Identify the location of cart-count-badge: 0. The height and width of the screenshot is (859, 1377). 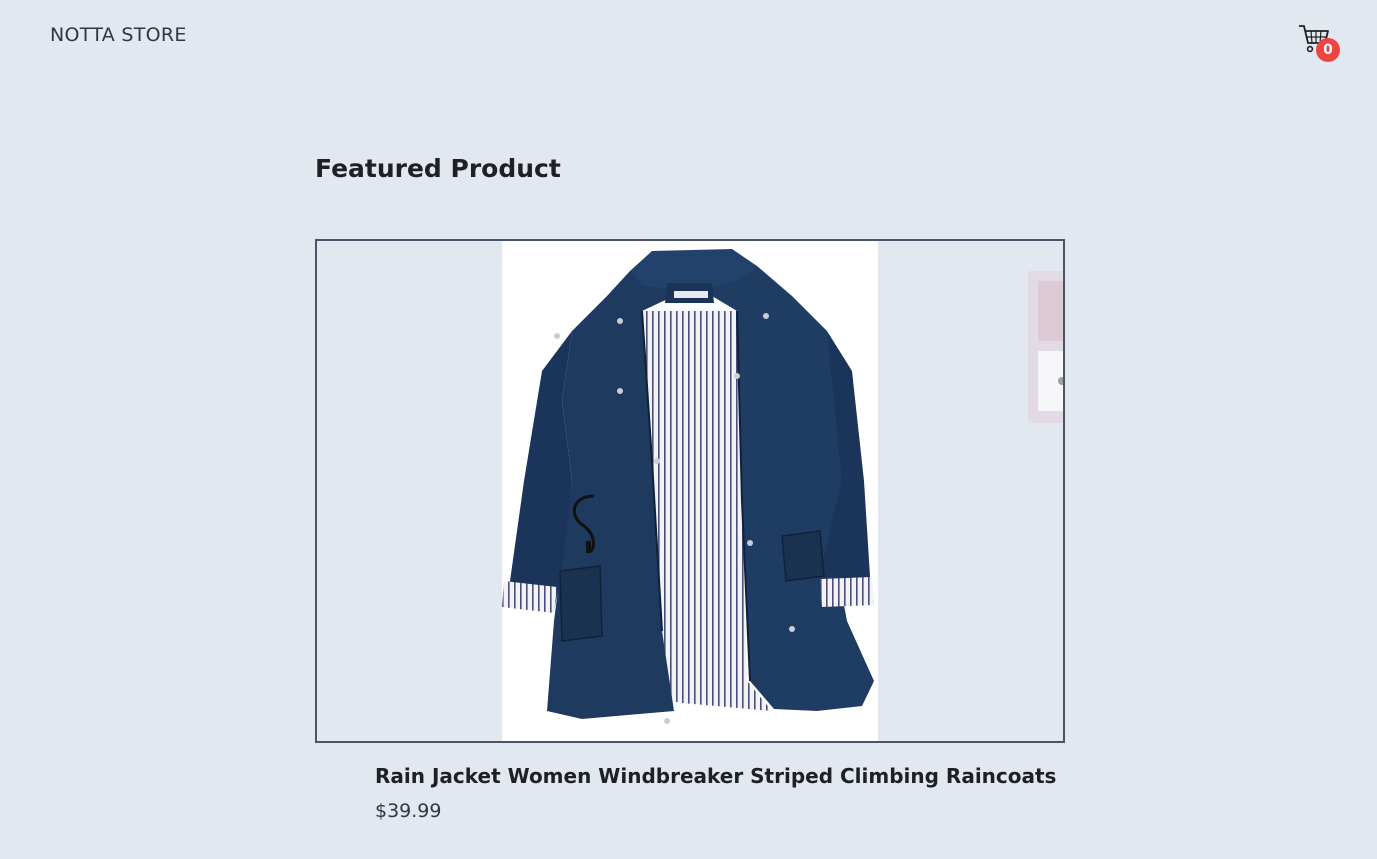
(1328, 50).